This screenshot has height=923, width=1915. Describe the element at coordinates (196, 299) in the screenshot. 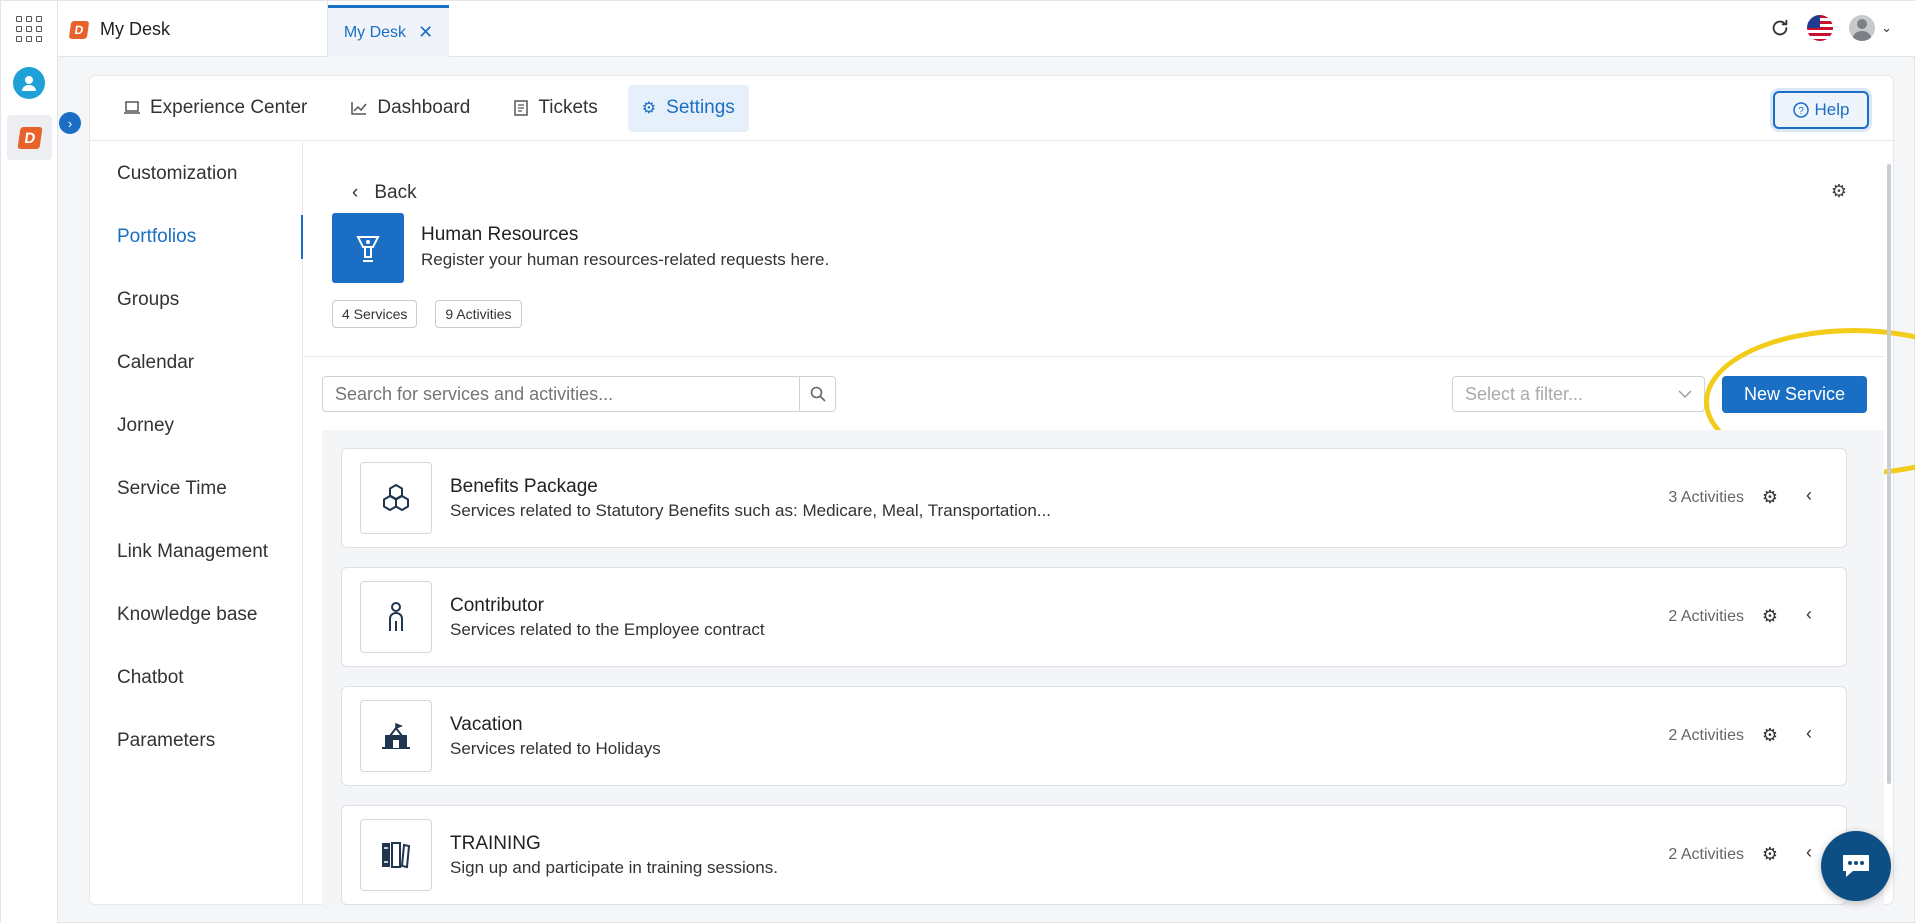

I see `sidebar-item-groups: Groups` at that location.